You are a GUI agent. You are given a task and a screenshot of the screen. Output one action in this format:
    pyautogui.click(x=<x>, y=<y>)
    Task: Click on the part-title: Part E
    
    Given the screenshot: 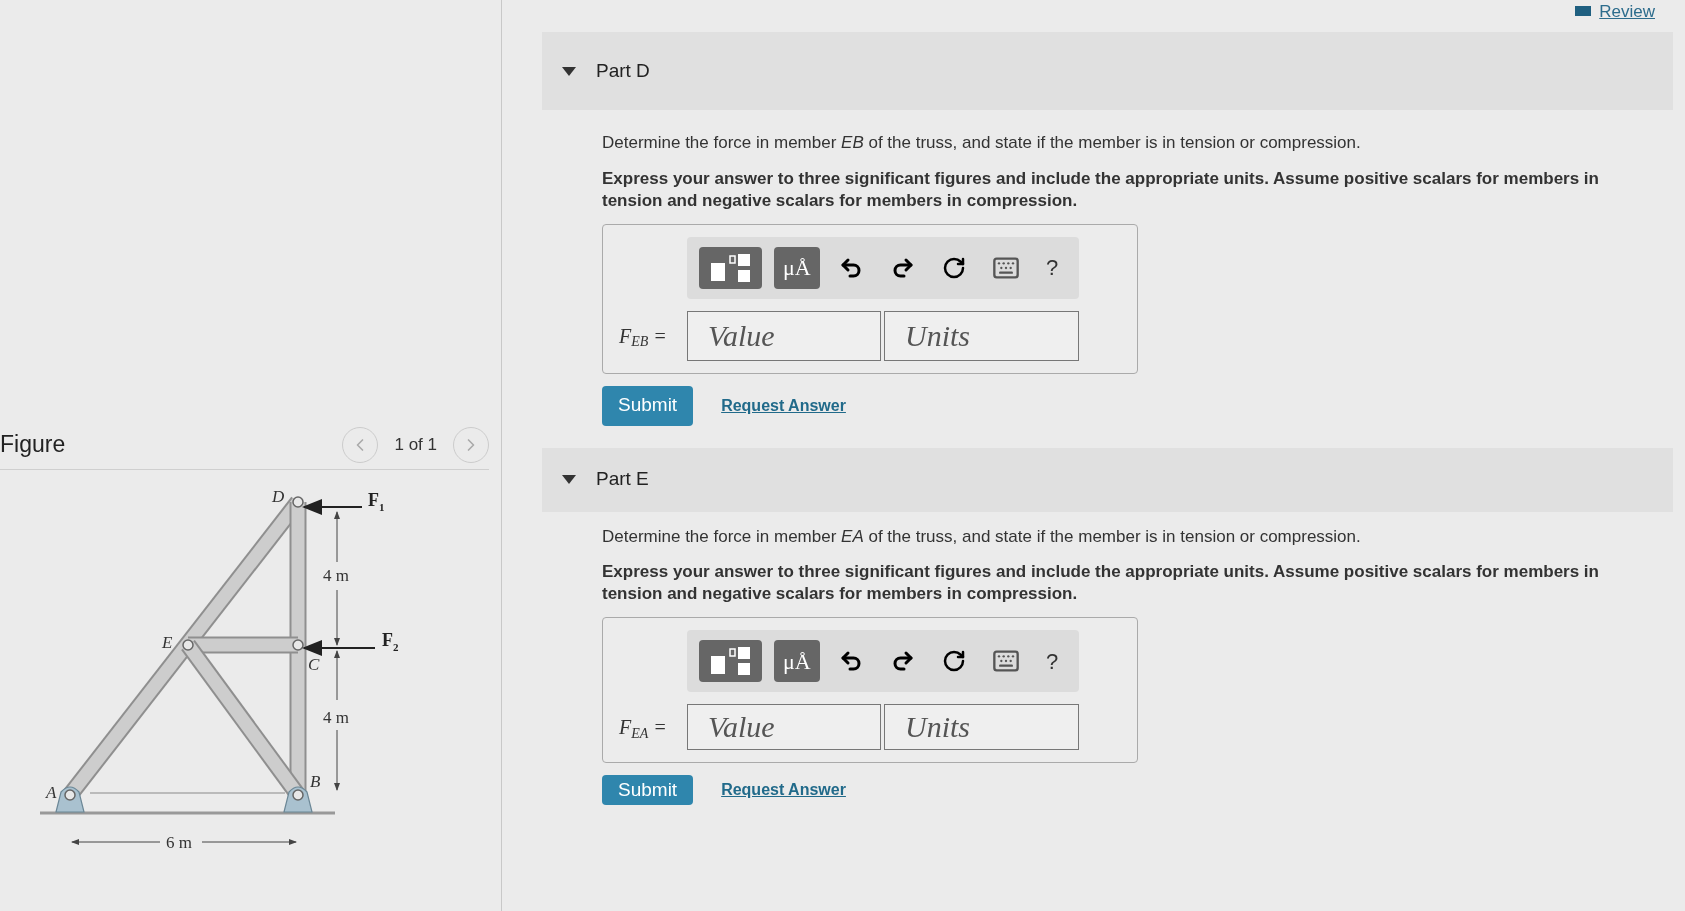 What is the action you would take?
    pyautogui.click(x=622, y=479)
    